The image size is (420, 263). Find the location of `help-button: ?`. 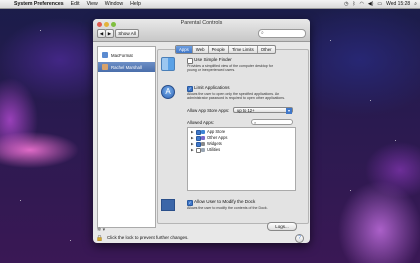

help-button: ? is located at coordinates (299, 238).